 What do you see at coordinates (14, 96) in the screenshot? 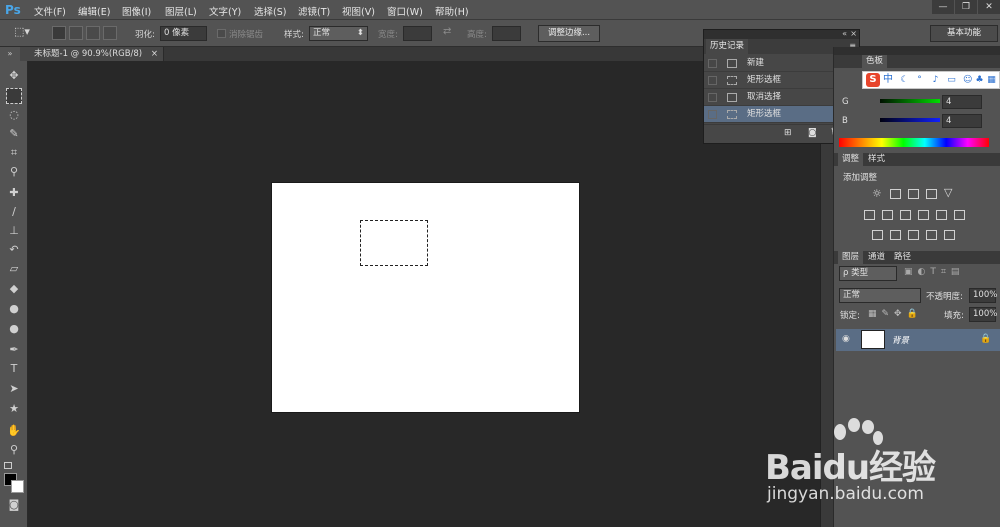
I see `rect-marquee-tool-icon` at bounding box center [14, 96].